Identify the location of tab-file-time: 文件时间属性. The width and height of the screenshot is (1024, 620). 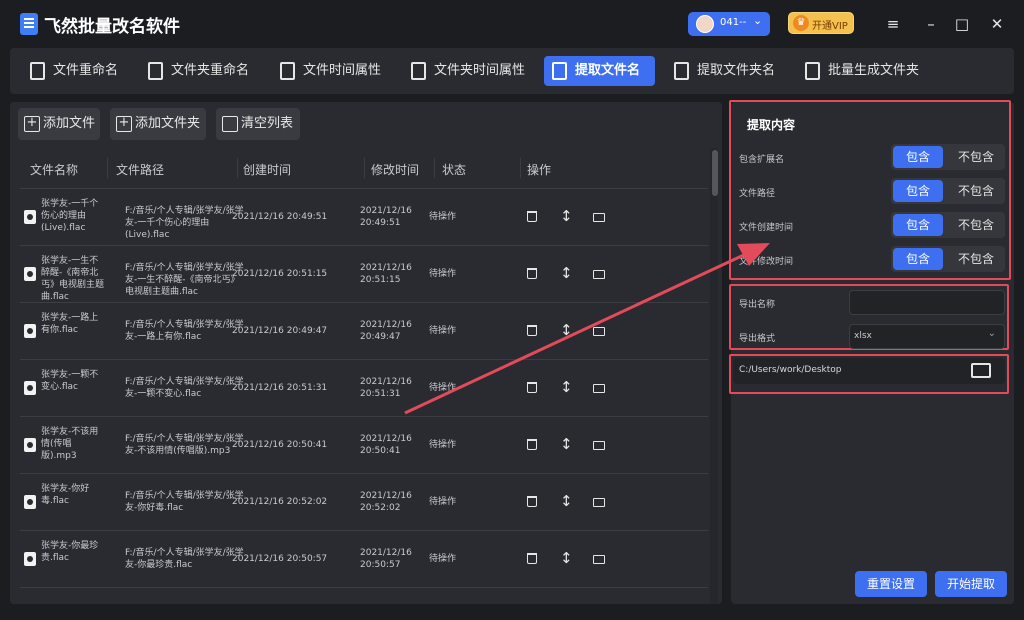
(331, 71).